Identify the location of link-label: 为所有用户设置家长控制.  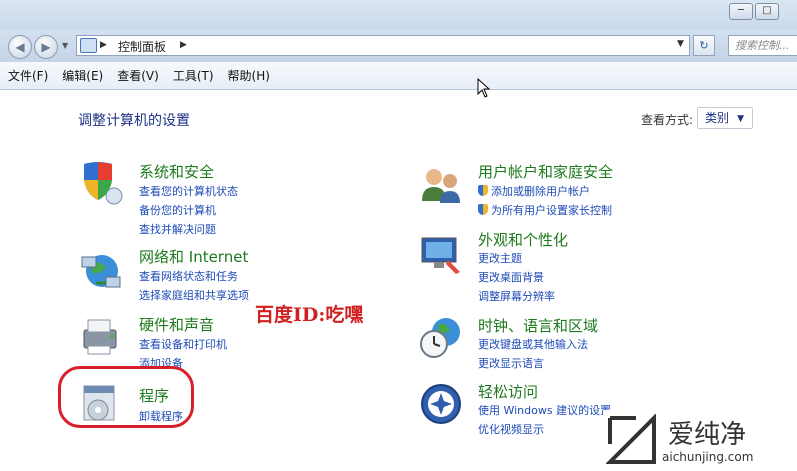
(551, 210).